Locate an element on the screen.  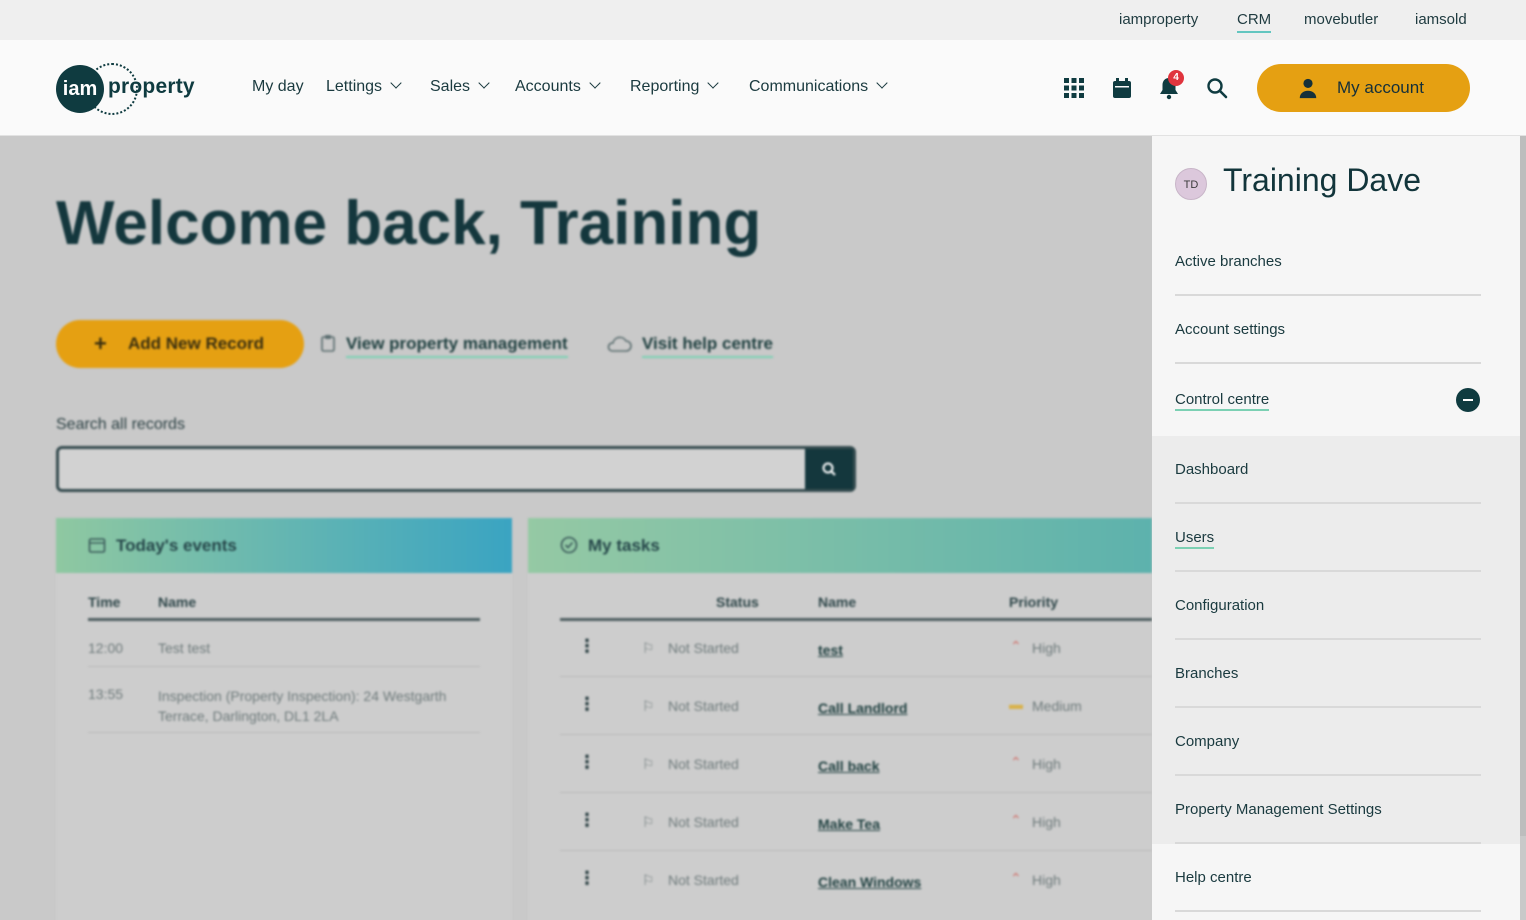
menu-account-settings: Account settings is located at coordinates (1230, 329).